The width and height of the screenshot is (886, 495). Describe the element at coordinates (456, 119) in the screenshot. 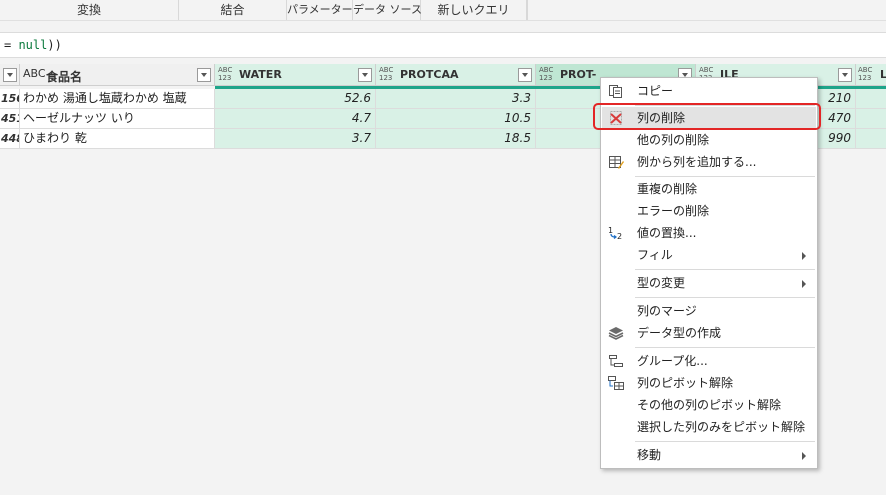

I see `protcaa-cell: 10.5` at that location.